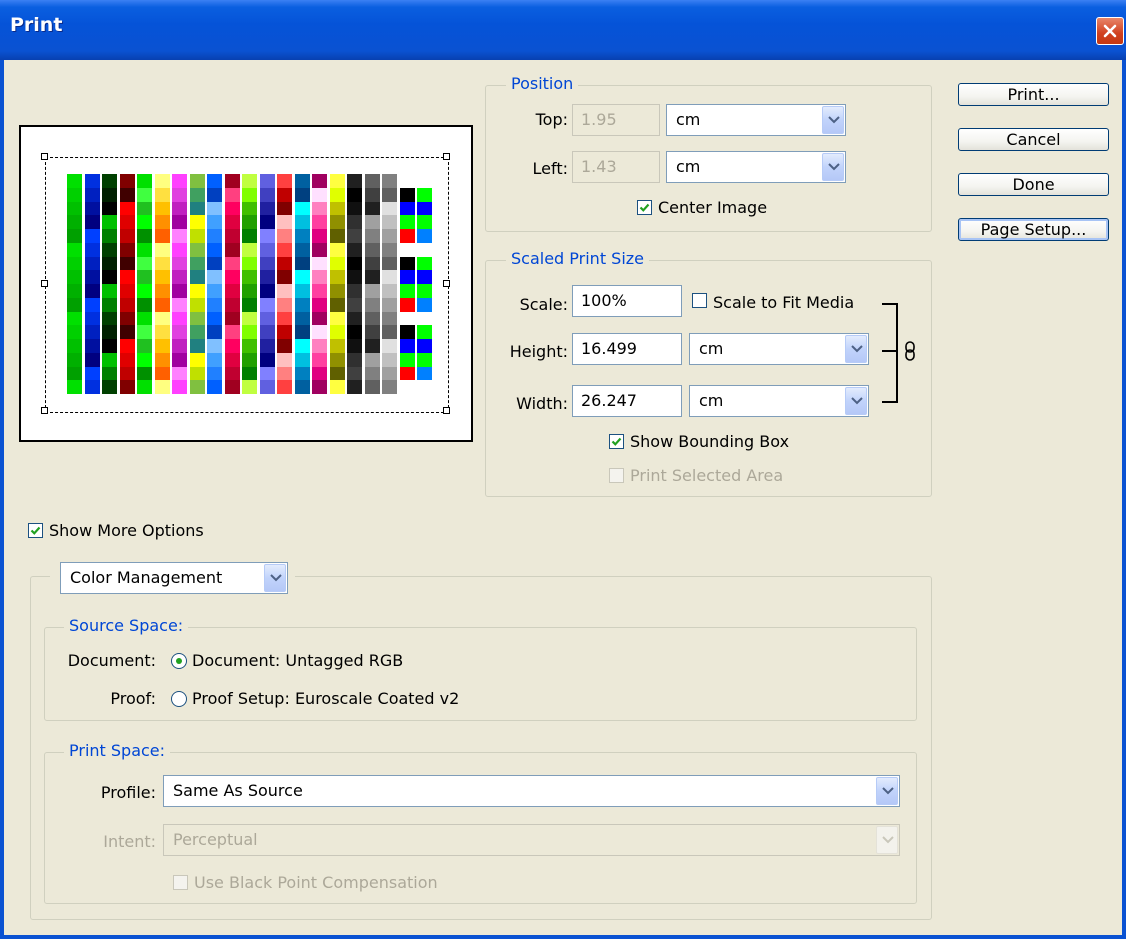 The width and height of the screenshot is (1126, 939). I want to click on proof-option-label: Proof Setup: Euroscale Coated v2, so click(325, 699).